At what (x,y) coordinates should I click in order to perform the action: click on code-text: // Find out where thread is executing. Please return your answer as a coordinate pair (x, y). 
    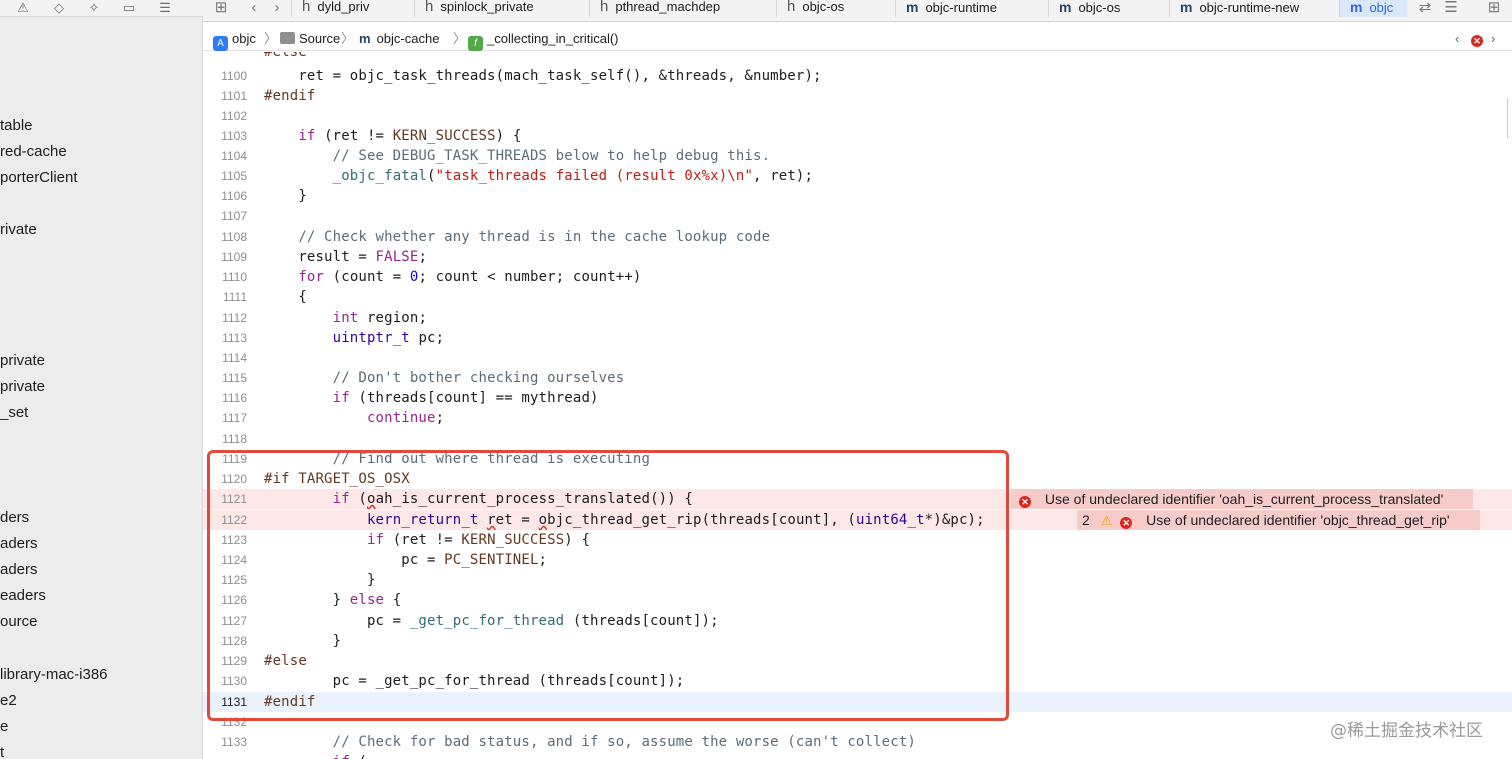
    Looking at the image, I should click on (457, 459).